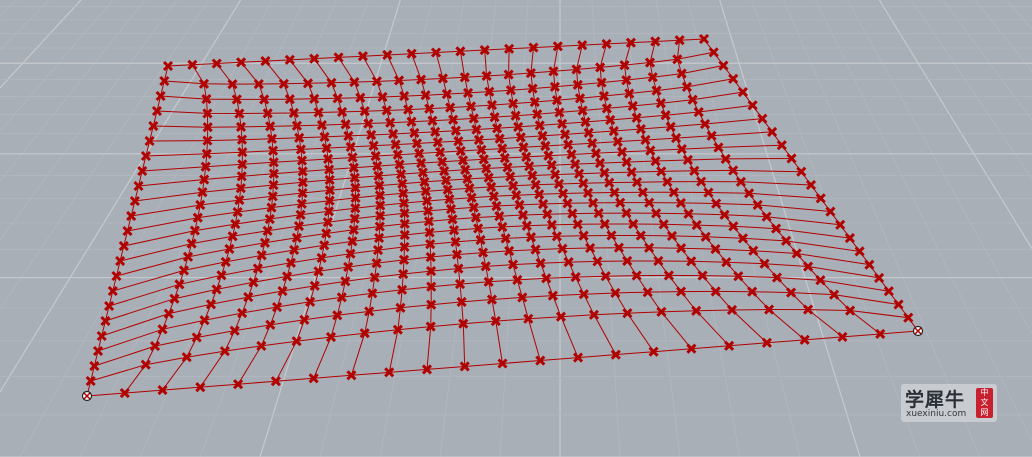 The height and width of the screenshot is (457, 1032). Describe the element at coordinates (935, 400) in the screenshot. I see `watermark-brand-text: 学犀牛` at that location.